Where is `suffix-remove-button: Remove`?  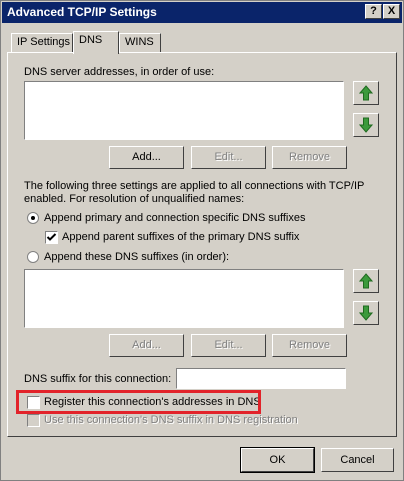 suffix-remove-button: Remove is located at coordinates (309, 345).